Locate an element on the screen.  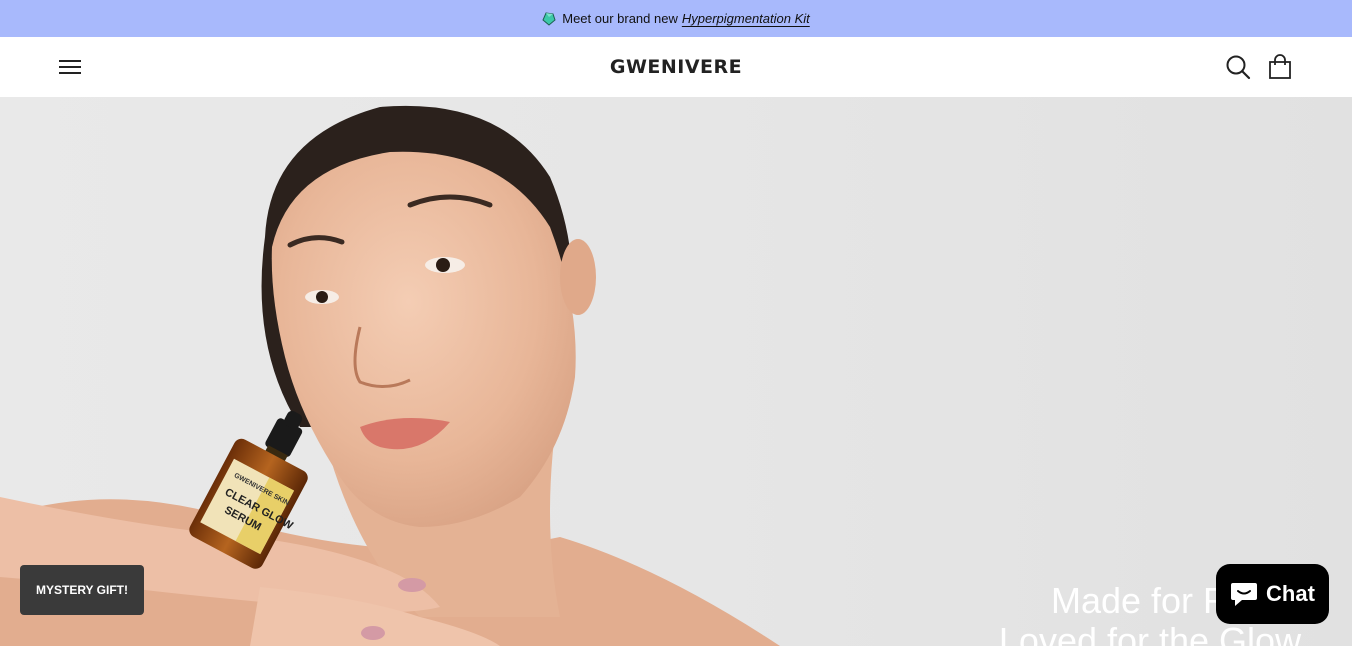
chat-button: Chat is located at coordinates (1272, 594).